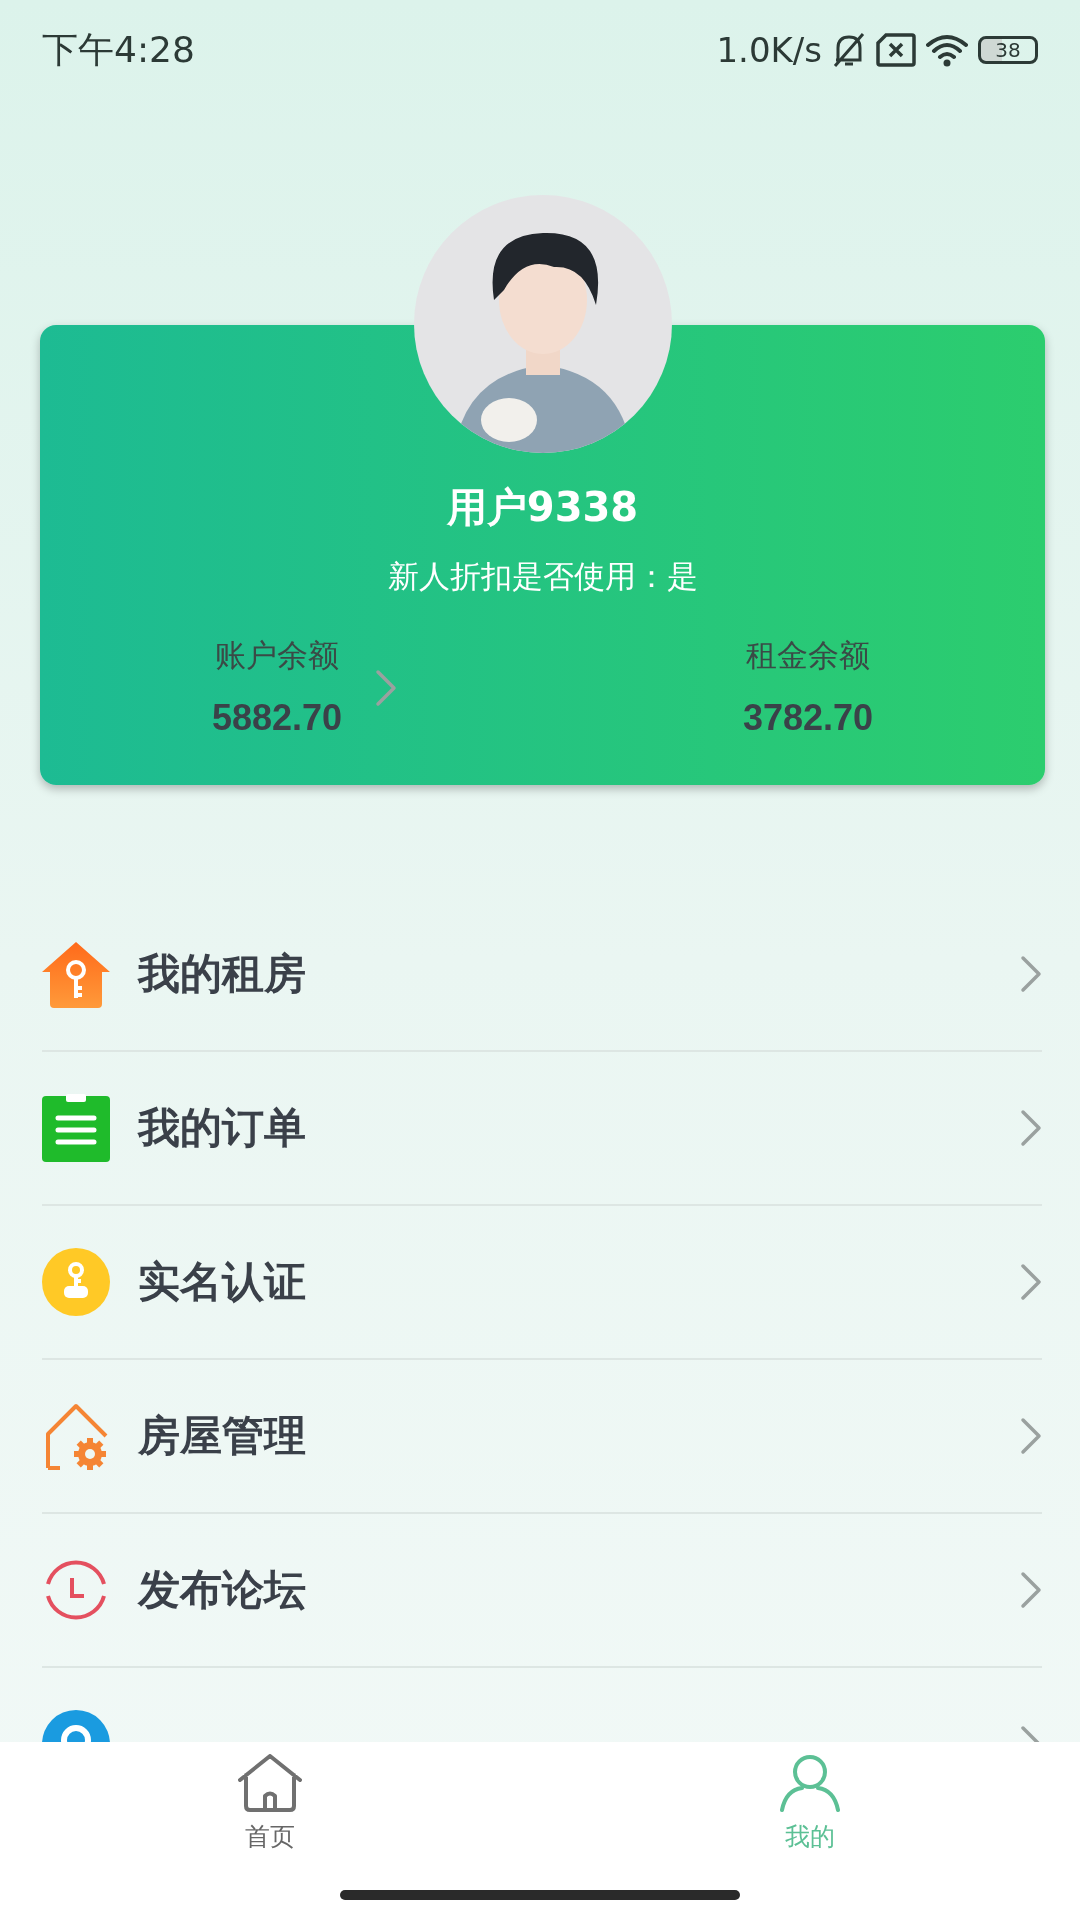 Image resolution: width=1080 pixels, height=1920 pixels. I want to click on network-speed: 1.0K/s, so click(769, 50).